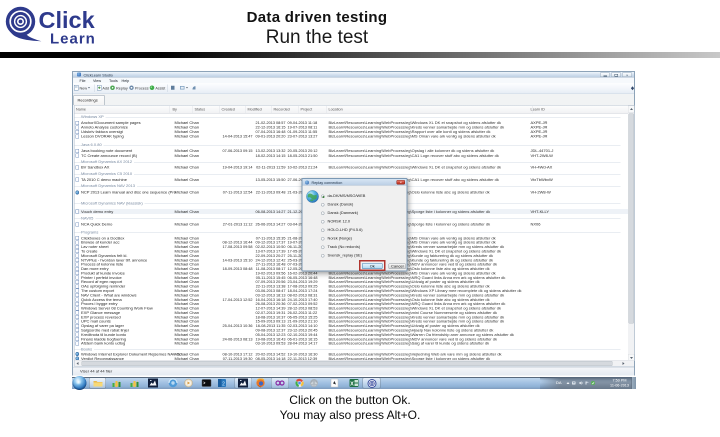  What do you see at coordinates (223, 384) in the screenshot?
I see `svg-text: 2` at bounding box center [223, 384].